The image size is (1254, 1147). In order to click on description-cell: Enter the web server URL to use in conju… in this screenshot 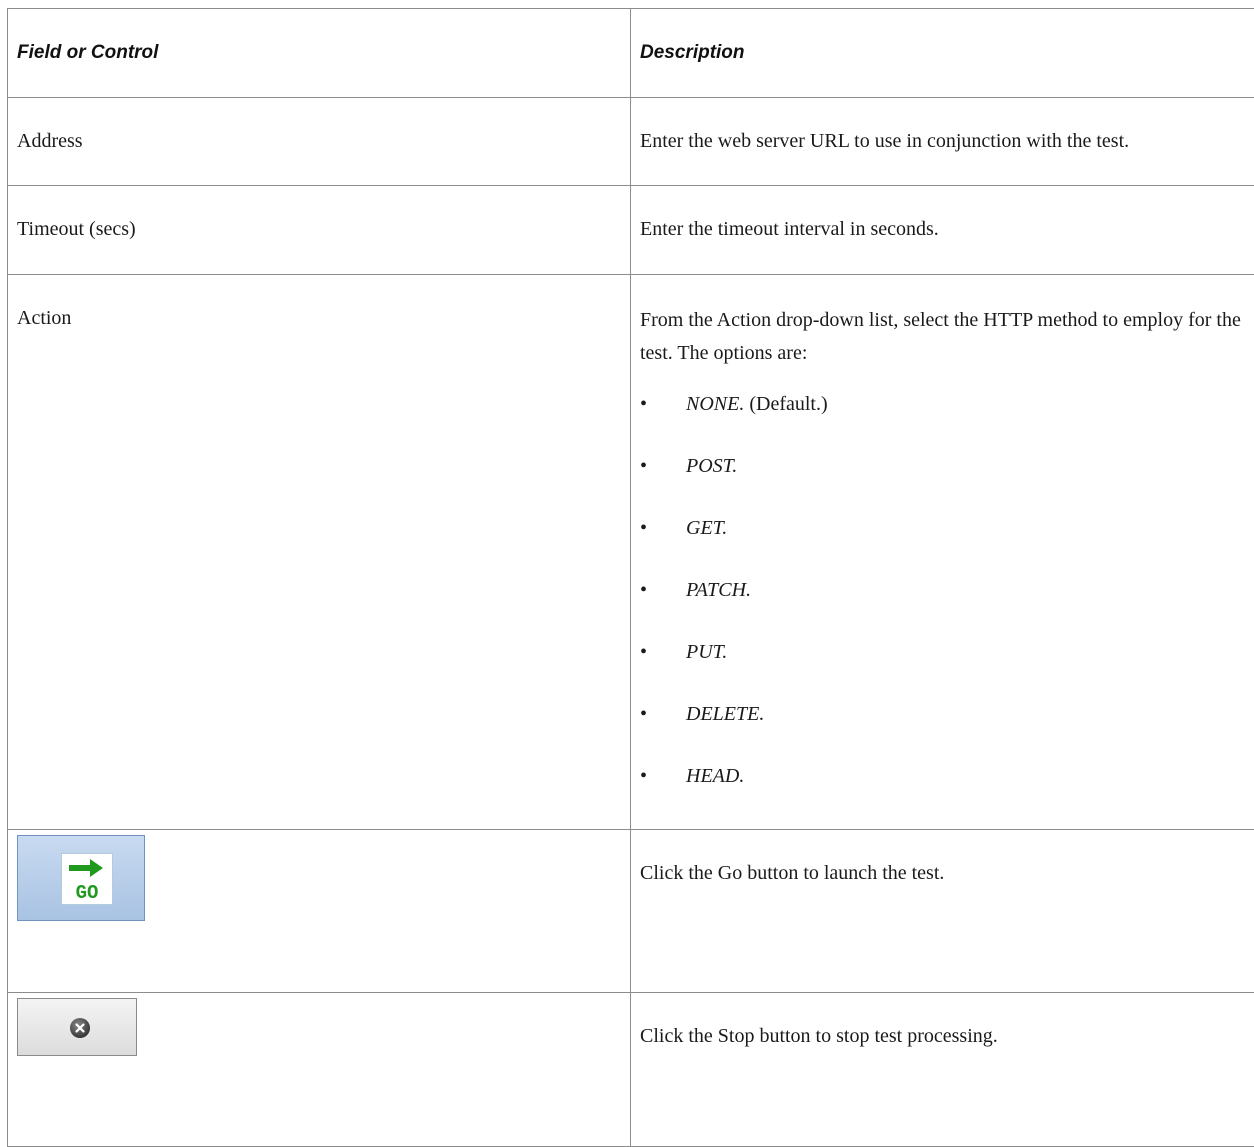, I will do `click(942, 142)`.